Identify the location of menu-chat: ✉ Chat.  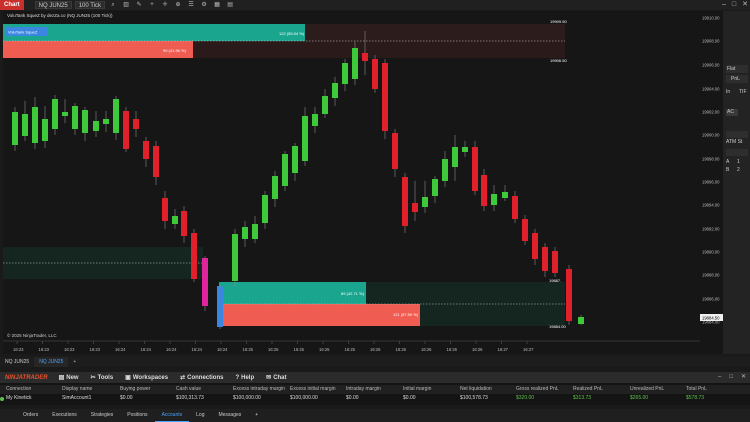
(276, 378).